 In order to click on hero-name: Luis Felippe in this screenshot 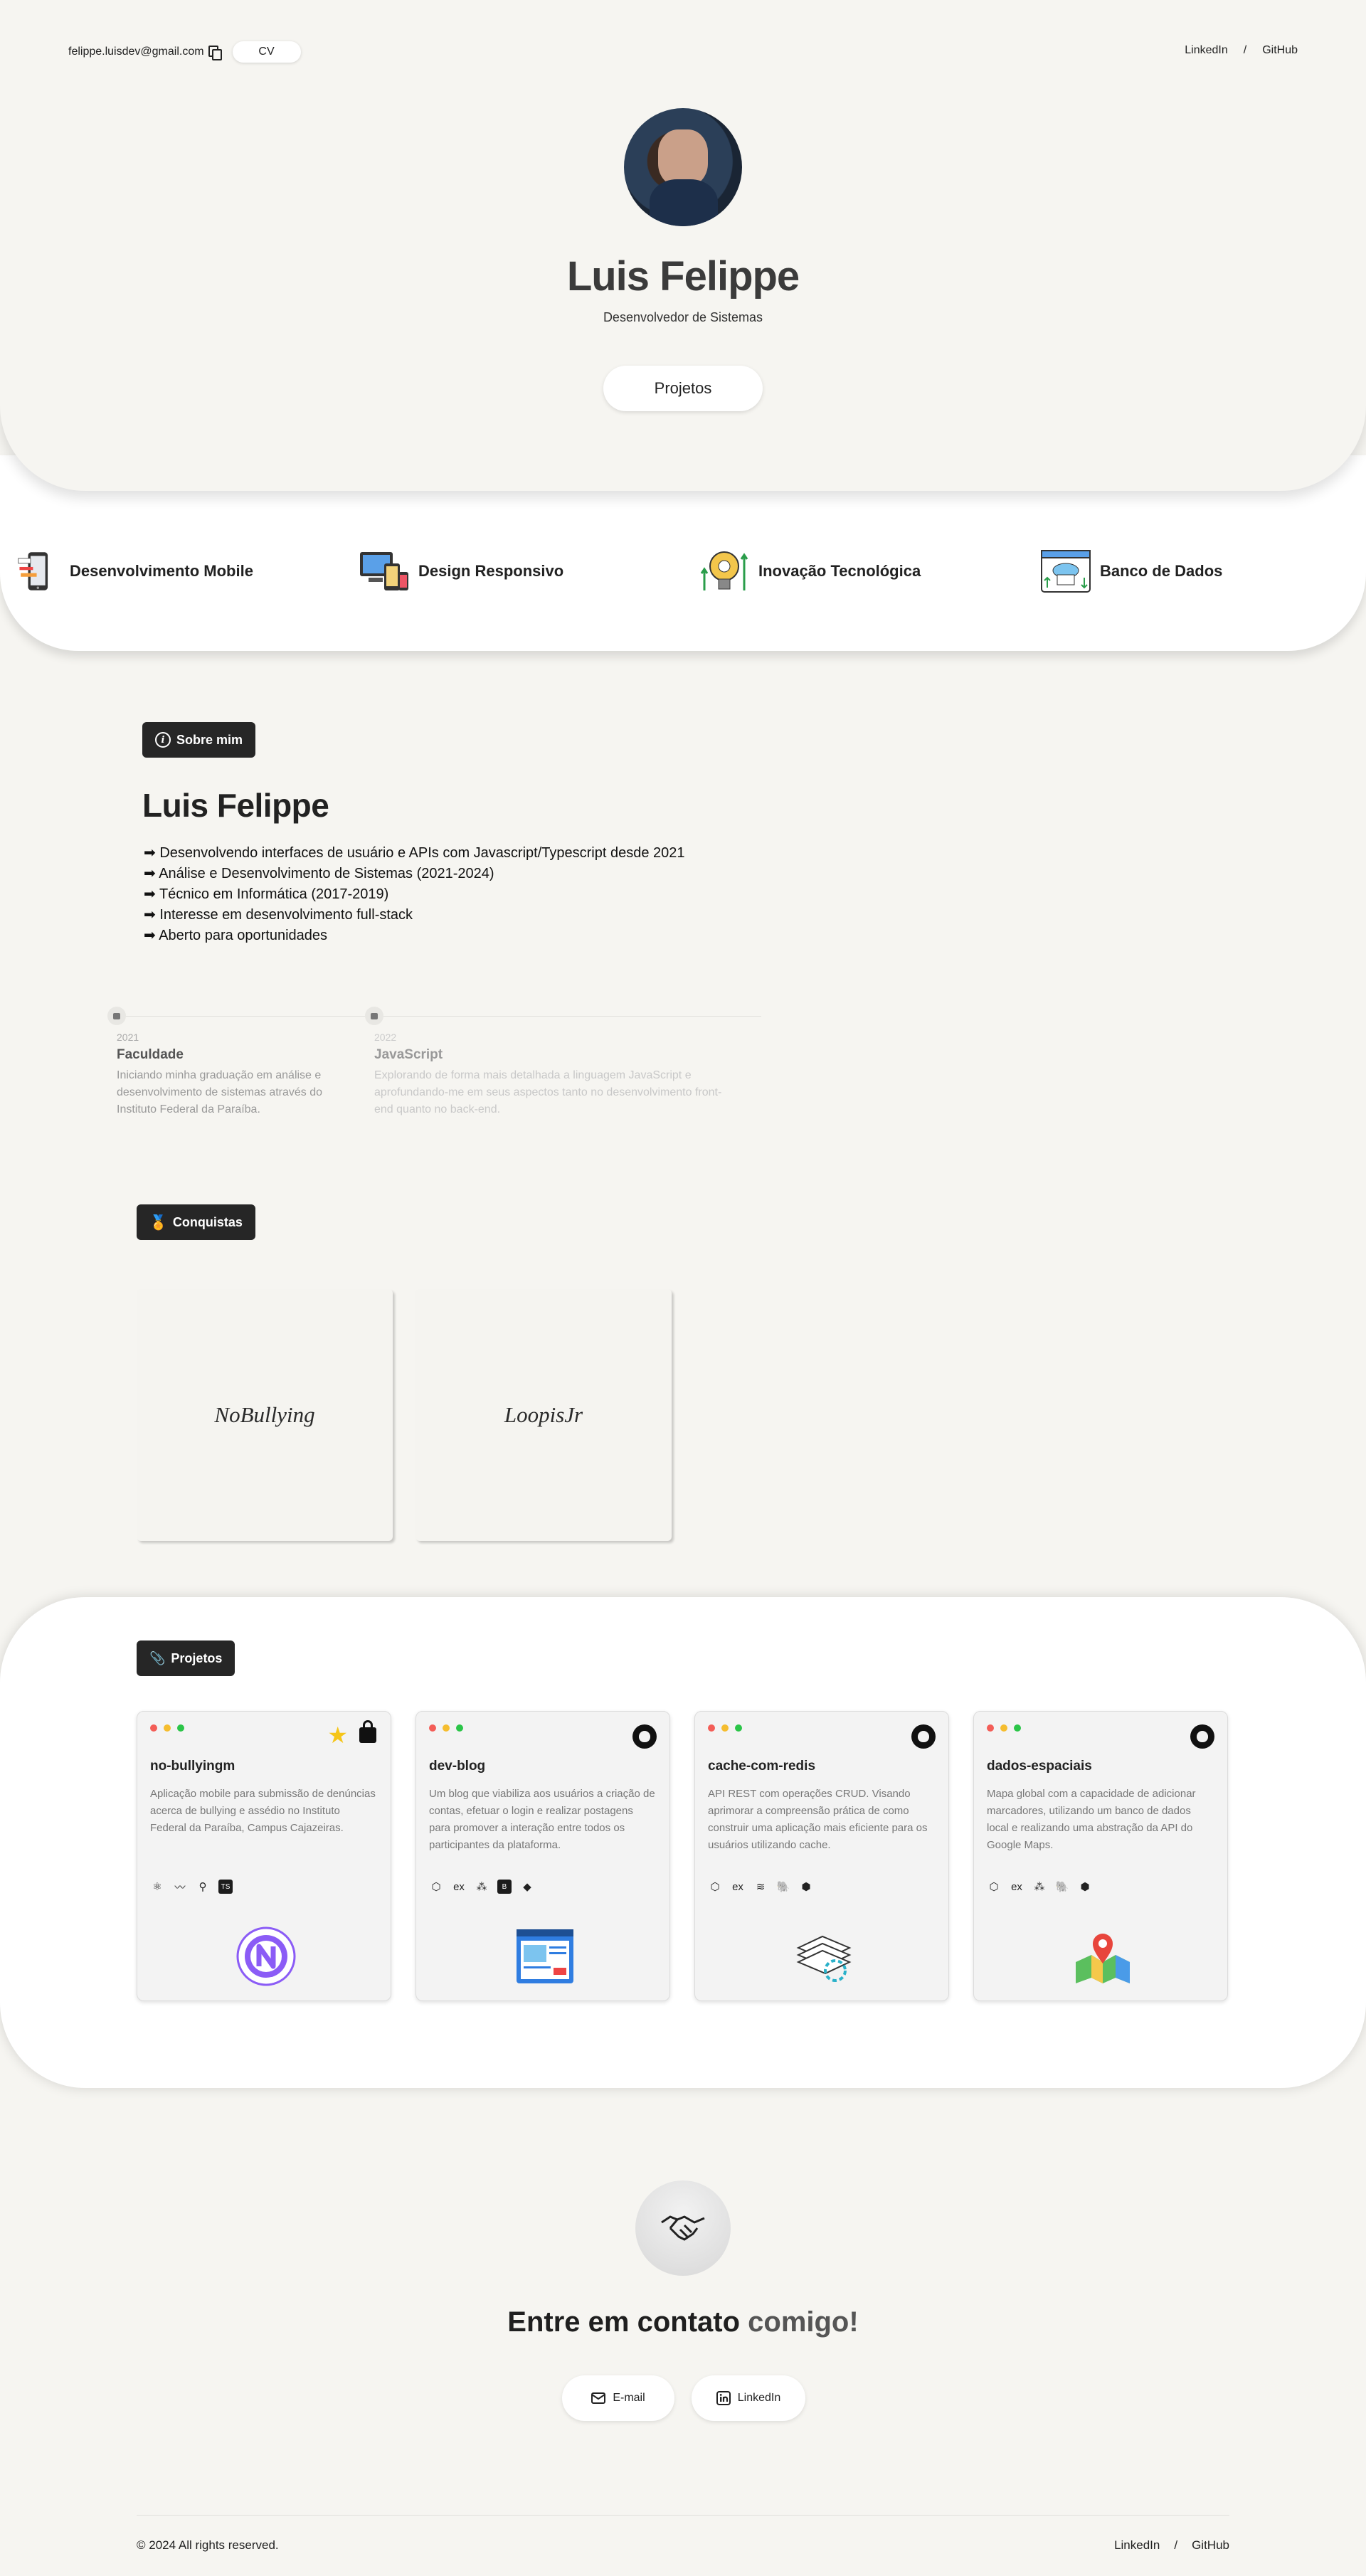, I will do `click(683, 276)`.